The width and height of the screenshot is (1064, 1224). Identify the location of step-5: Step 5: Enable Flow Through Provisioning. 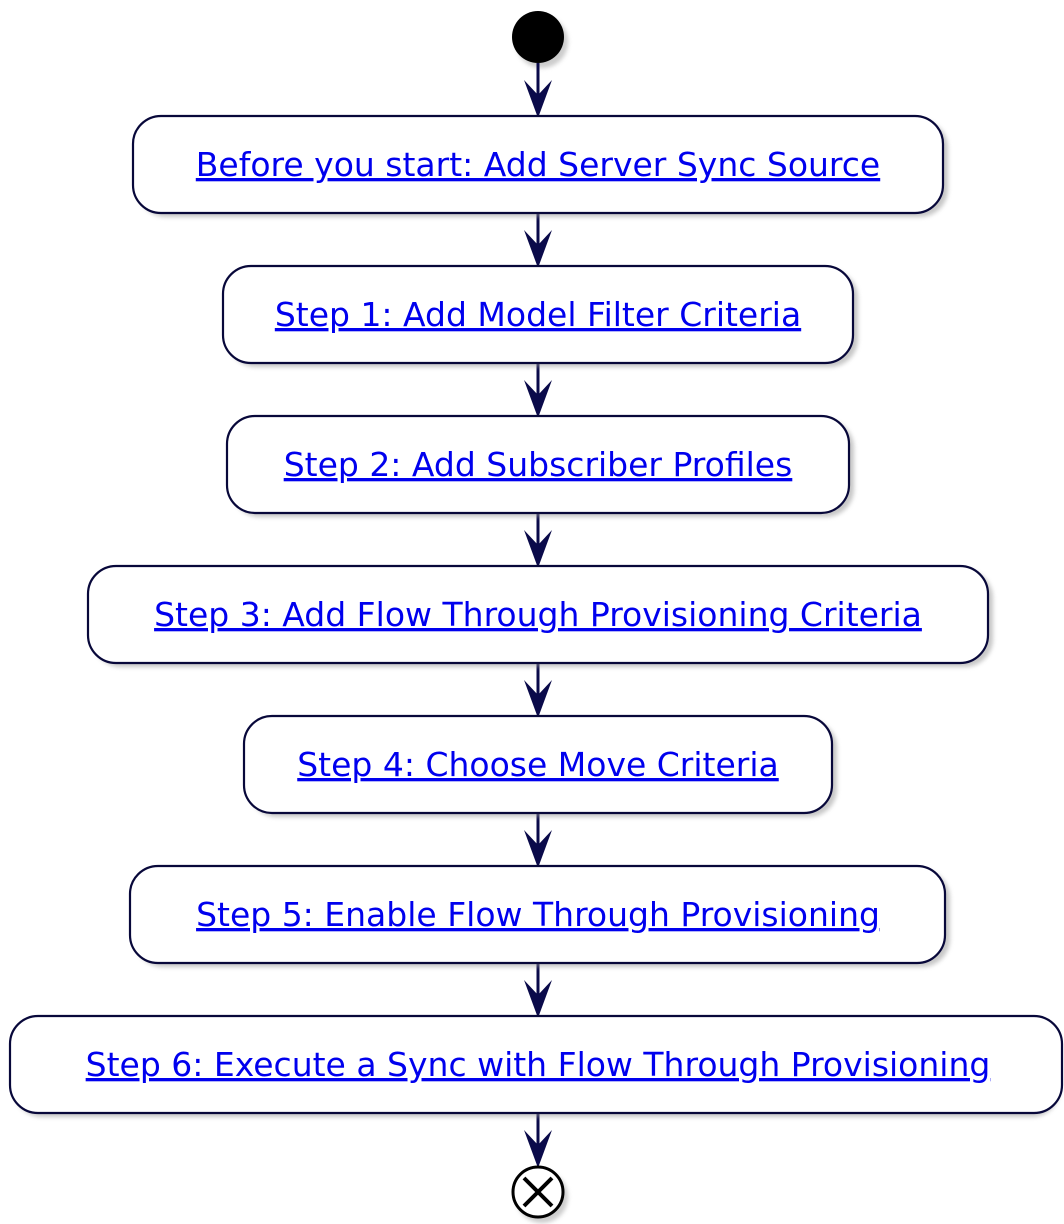
(539, 915).